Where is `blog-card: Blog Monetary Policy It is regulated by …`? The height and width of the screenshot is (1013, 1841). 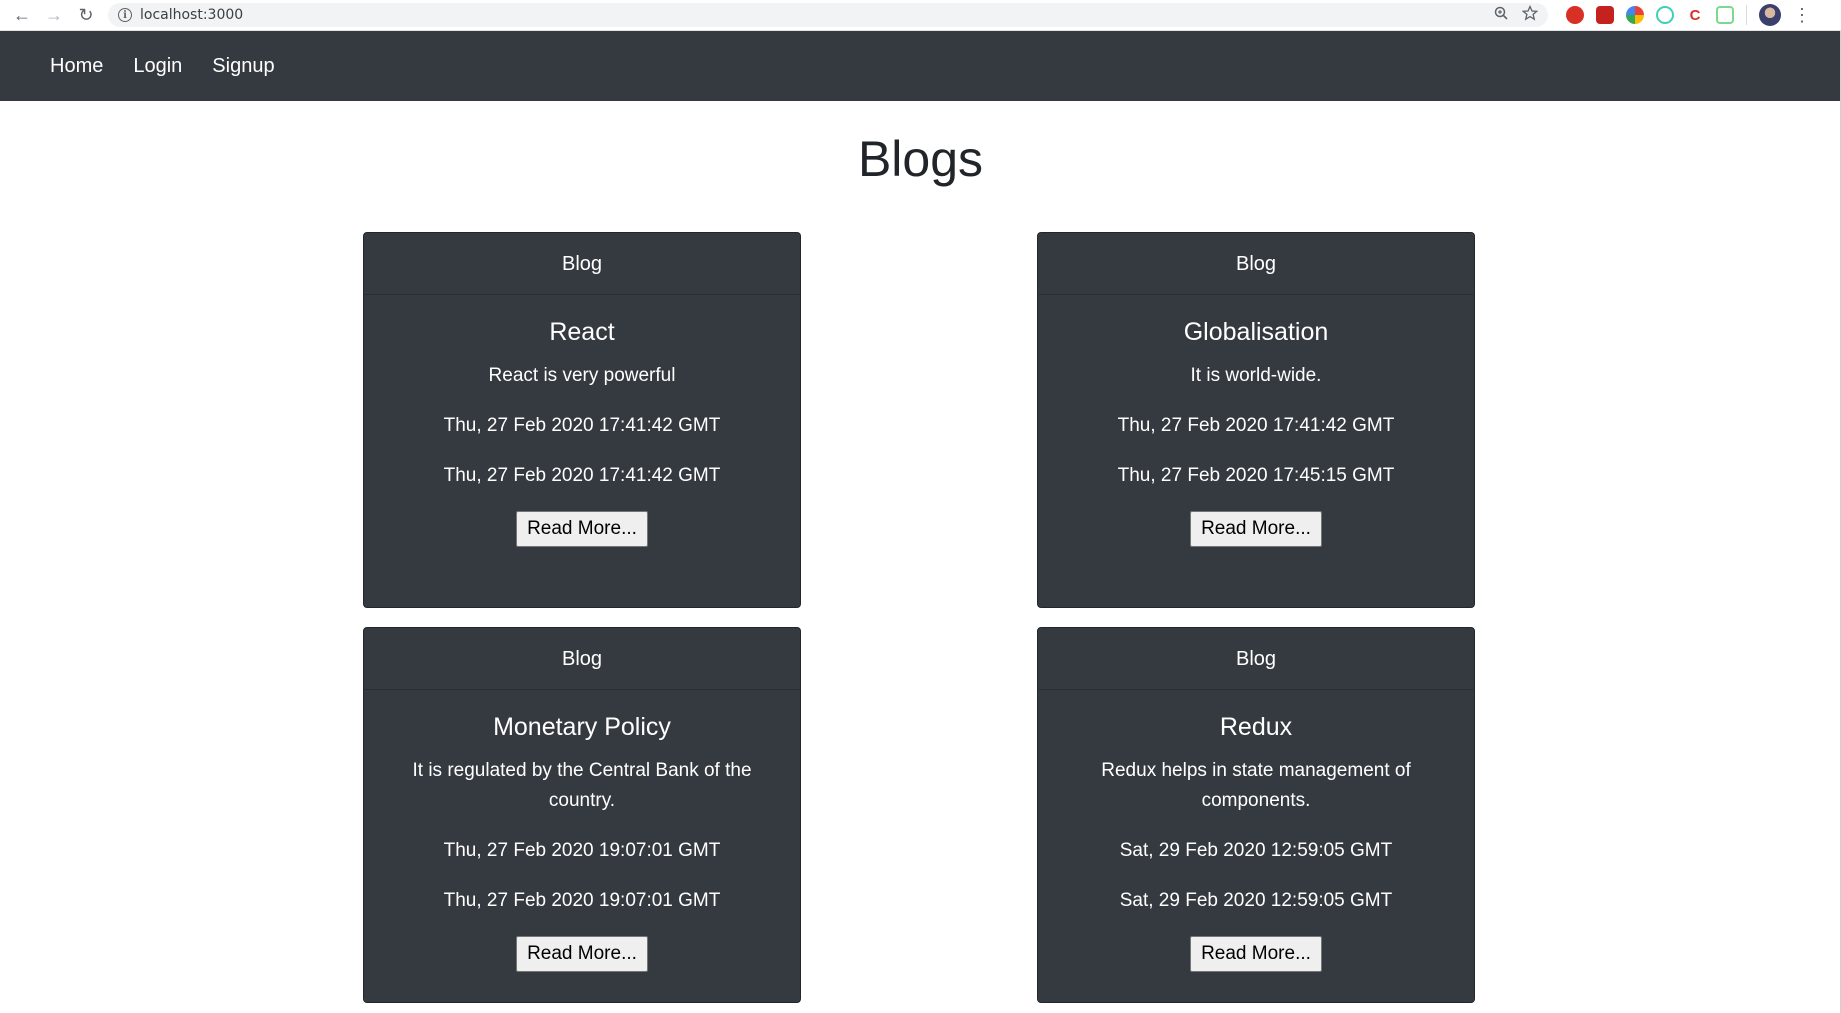 blog-card: Blog Monetary Policy It is regulated by … is located at coordinates (582, 815).